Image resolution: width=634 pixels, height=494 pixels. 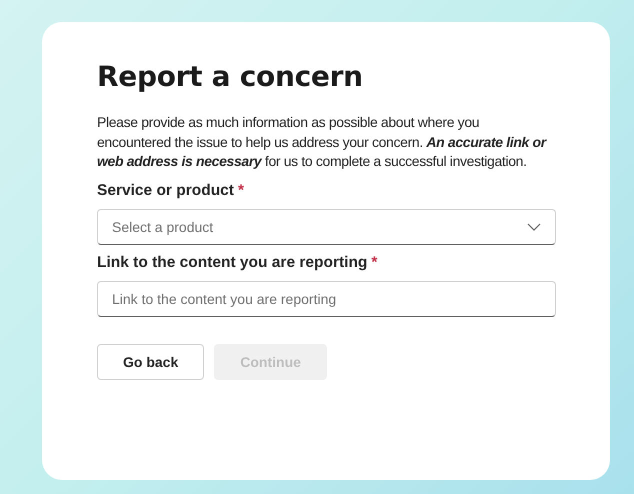 I want to click on back-button: Go back, so click(x=150, y=362).